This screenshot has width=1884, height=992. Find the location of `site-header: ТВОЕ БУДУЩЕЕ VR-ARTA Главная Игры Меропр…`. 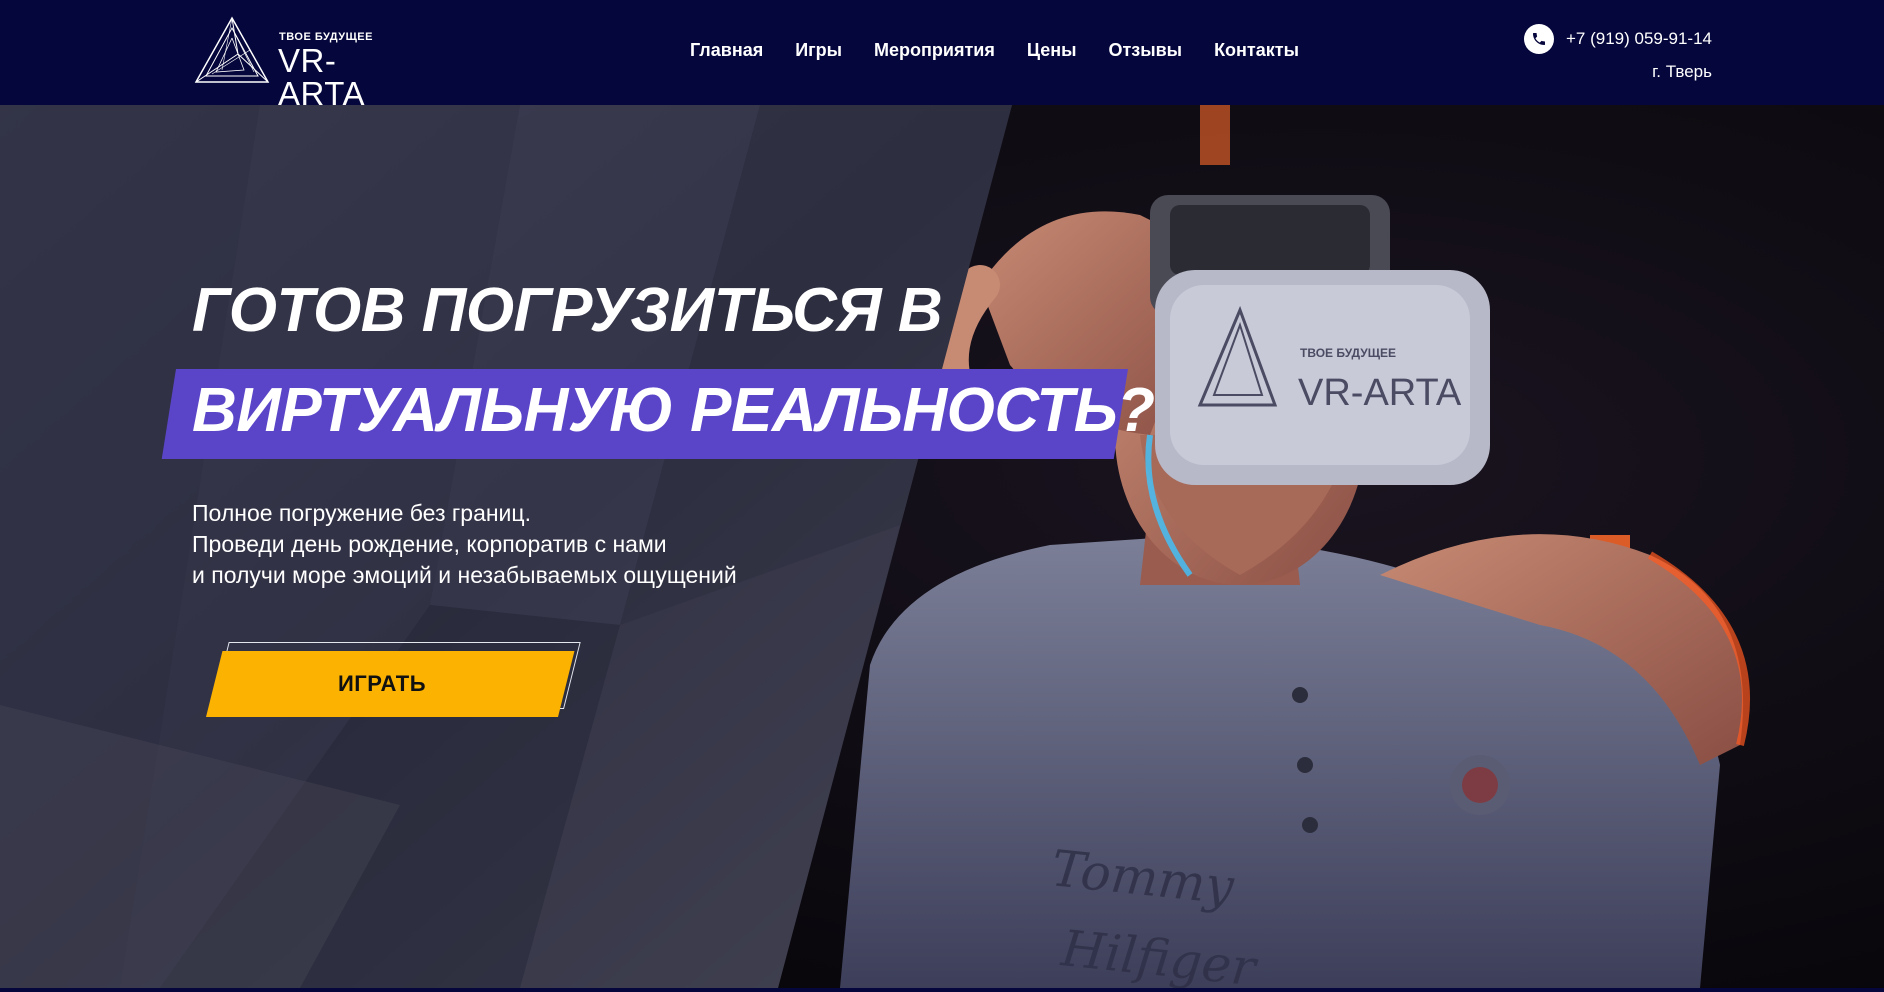

site-header: ТВОЕ БУДУЩЕЕ VR-ARTA Главная Игры Меропр… is located at coordinates (942, 55).